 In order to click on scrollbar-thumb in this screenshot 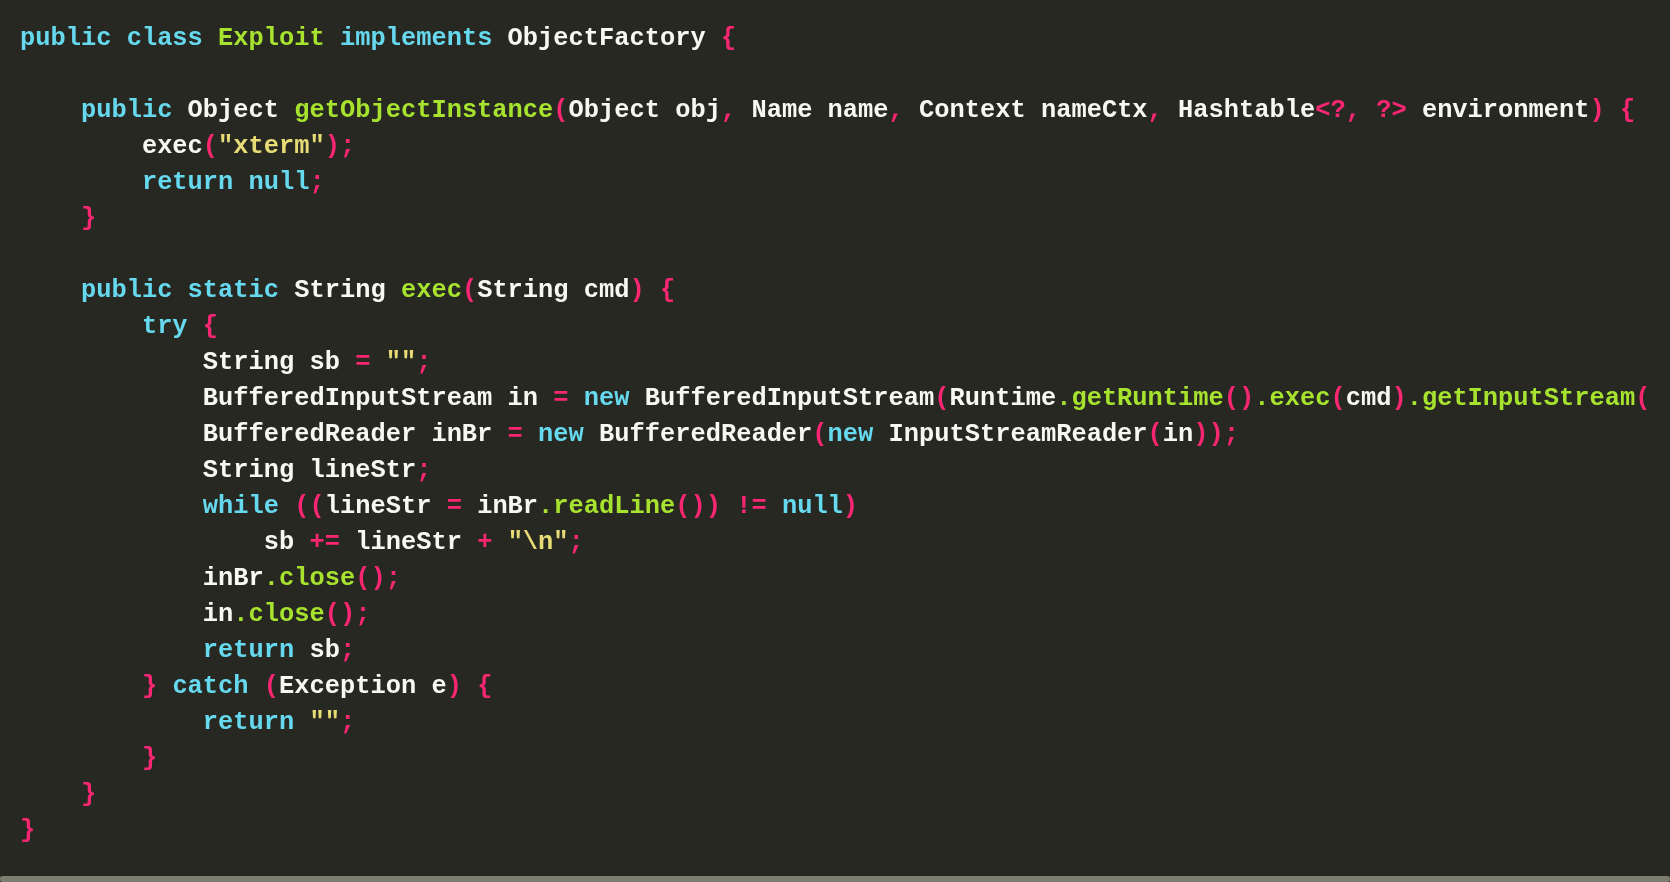, I will do `click(835, 879)`.